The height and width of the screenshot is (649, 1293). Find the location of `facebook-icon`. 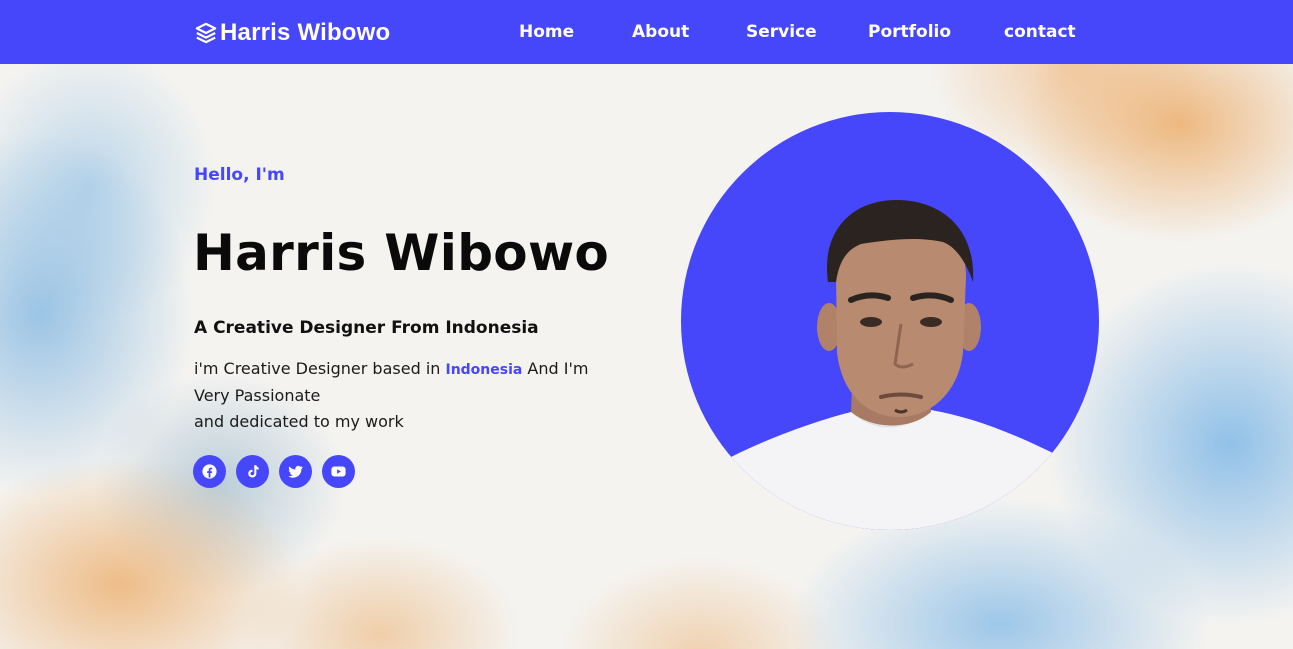

facebook-icon is located at coordinates (209, 471).